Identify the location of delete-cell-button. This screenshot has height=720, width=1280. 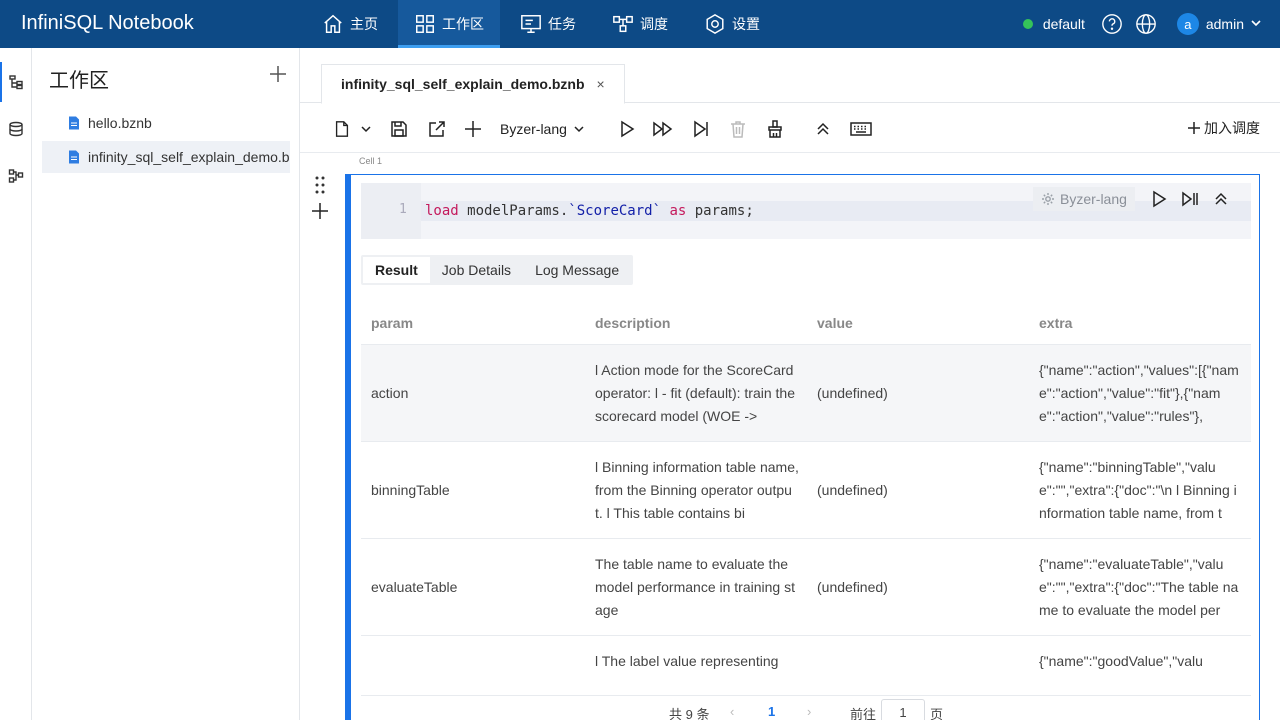
(738, 129).